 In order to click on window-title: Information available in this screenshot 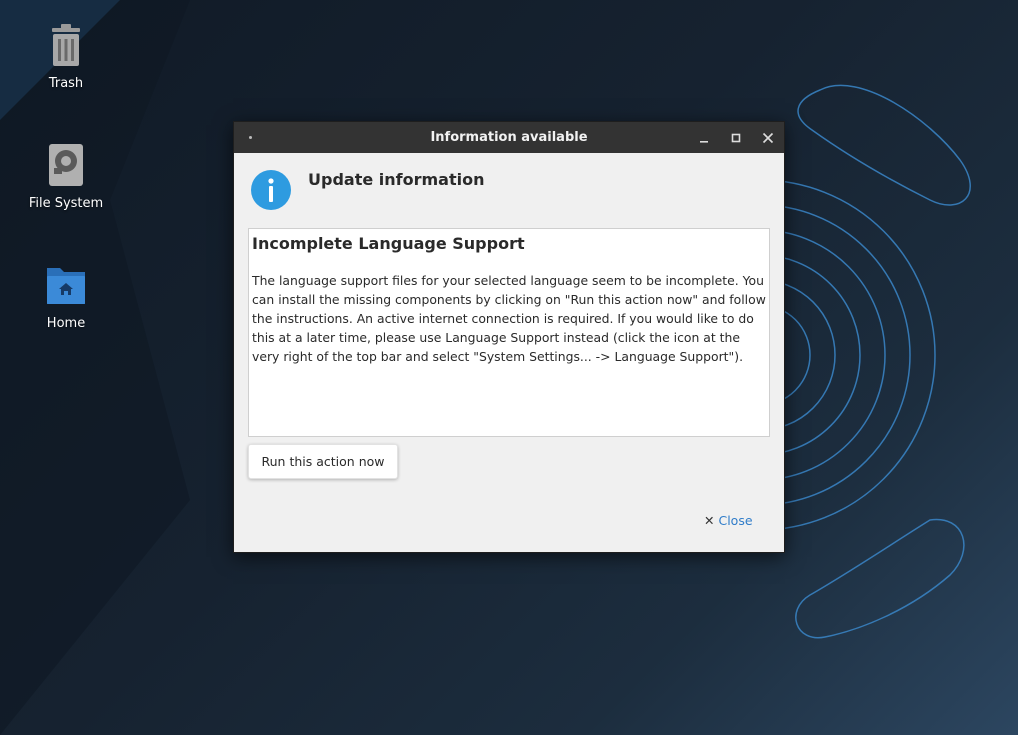, I will do `click(509, 137)`.